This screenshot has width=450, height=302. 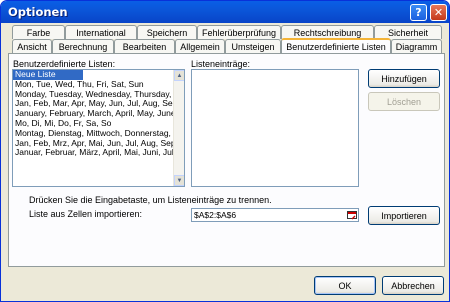 I want to click on tab-bearbeiten: Bearbeiten, so click(x=144, y=46).